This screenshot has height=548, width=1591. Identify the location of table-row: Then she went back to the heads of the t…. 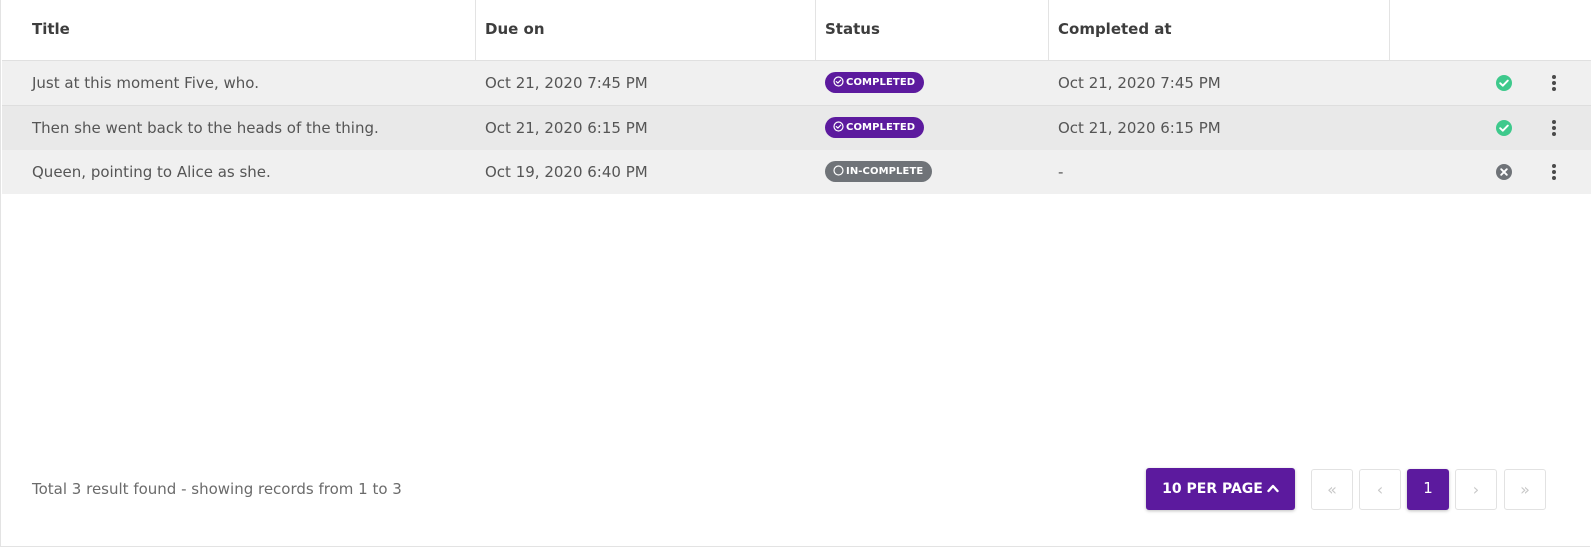
(796, 128).